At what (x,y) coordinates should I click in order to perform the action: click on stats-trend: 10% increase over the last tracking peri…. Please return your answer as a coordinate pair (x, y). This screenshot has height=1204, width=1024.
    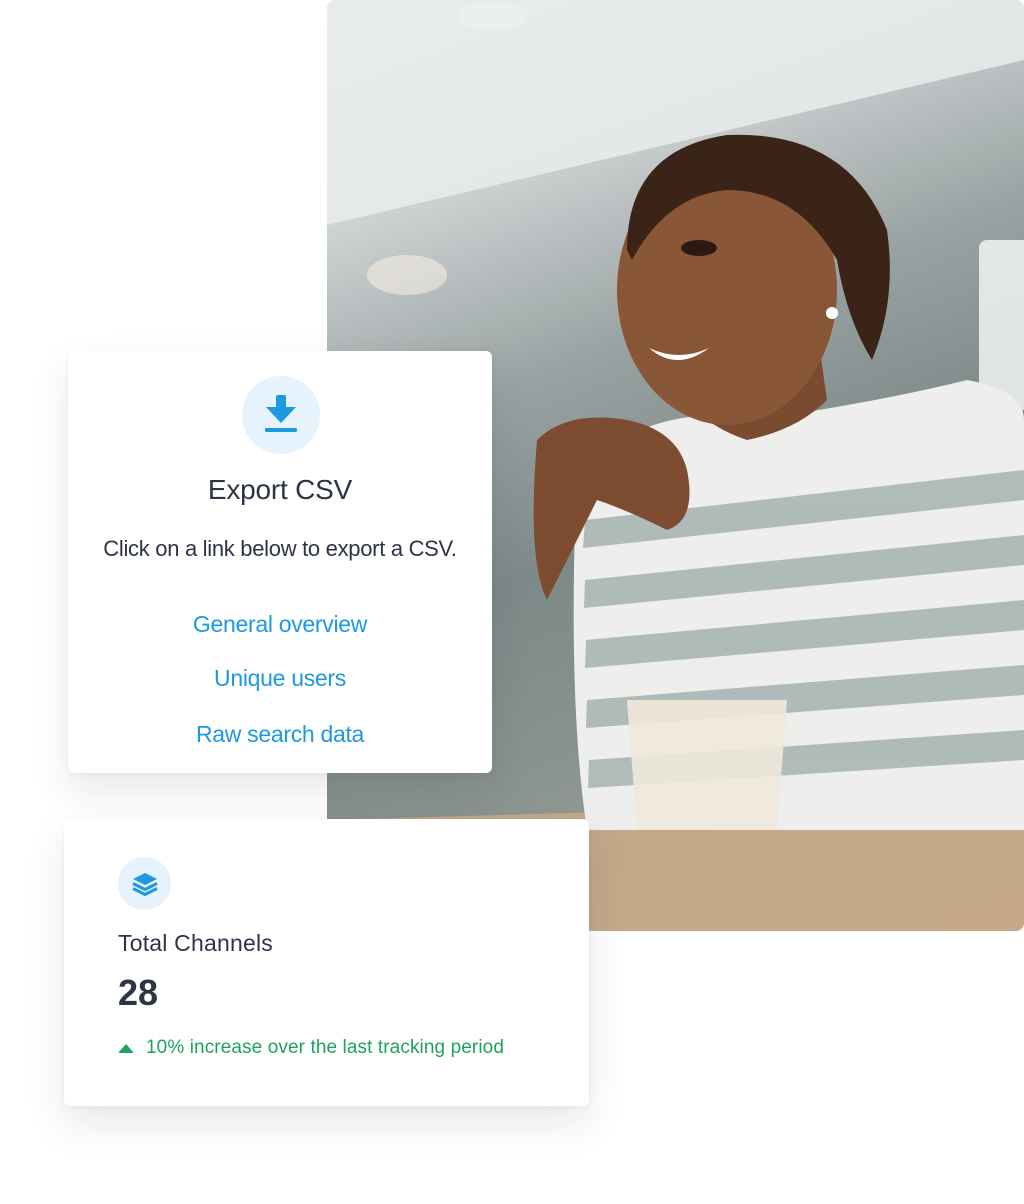
    Looking at the image, I should click on (311, 1048).